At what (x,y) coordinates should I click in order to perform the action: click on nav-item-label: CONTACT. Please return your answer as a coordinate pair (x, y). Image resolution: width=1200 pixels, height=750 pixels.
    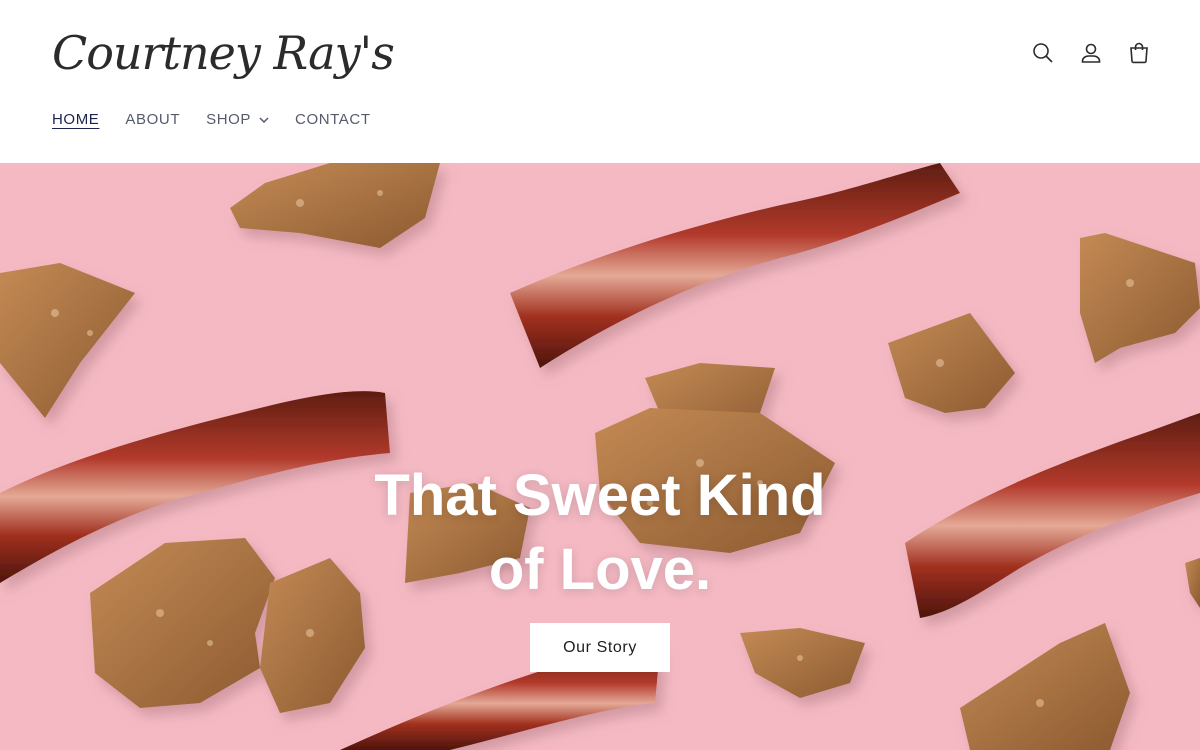
    Looking at the image, I should click on (333, 119).